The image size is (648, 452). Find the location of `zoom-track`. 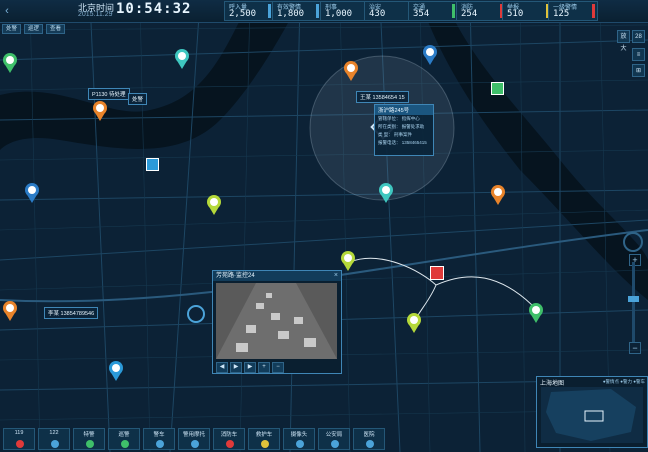

zoom-track is located at coordinates (633, 302).